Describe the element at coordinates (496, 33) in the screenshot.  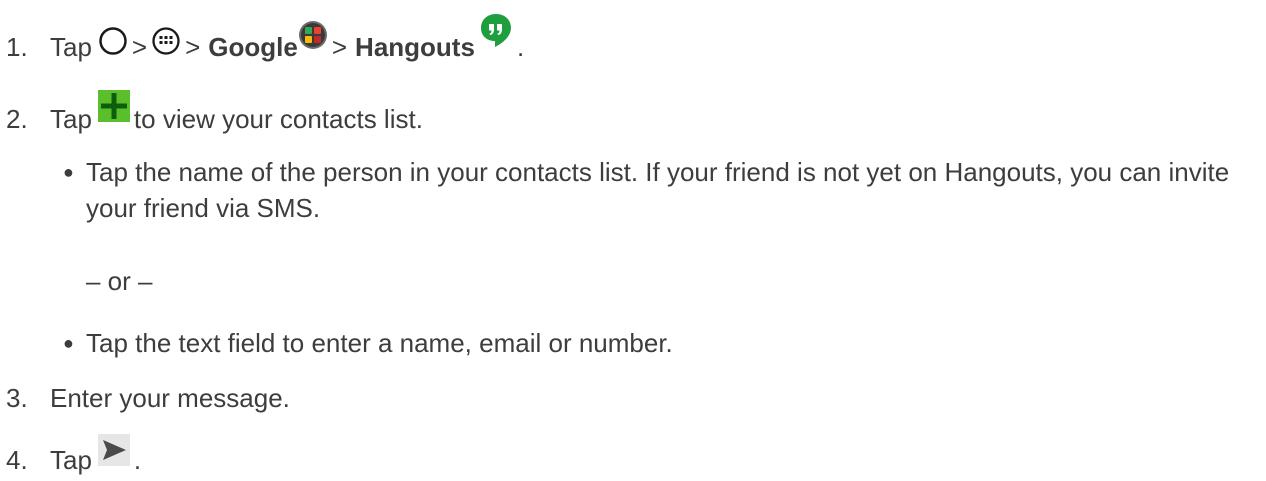
I see `hangouts-icon` at that location.